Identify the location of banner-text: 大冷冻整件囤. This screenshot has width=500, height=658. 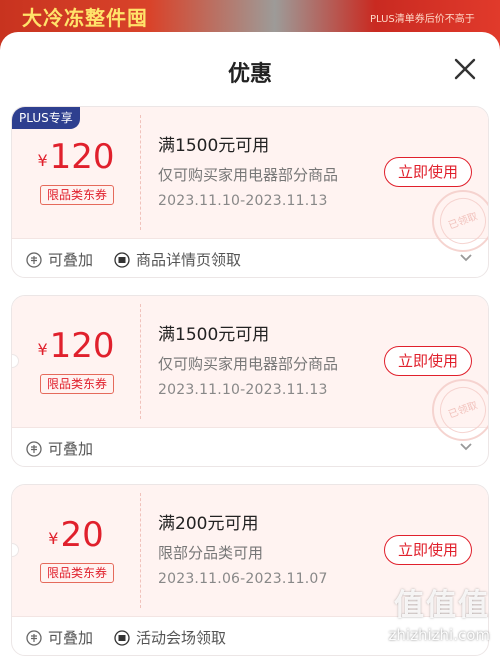
(85, 18).